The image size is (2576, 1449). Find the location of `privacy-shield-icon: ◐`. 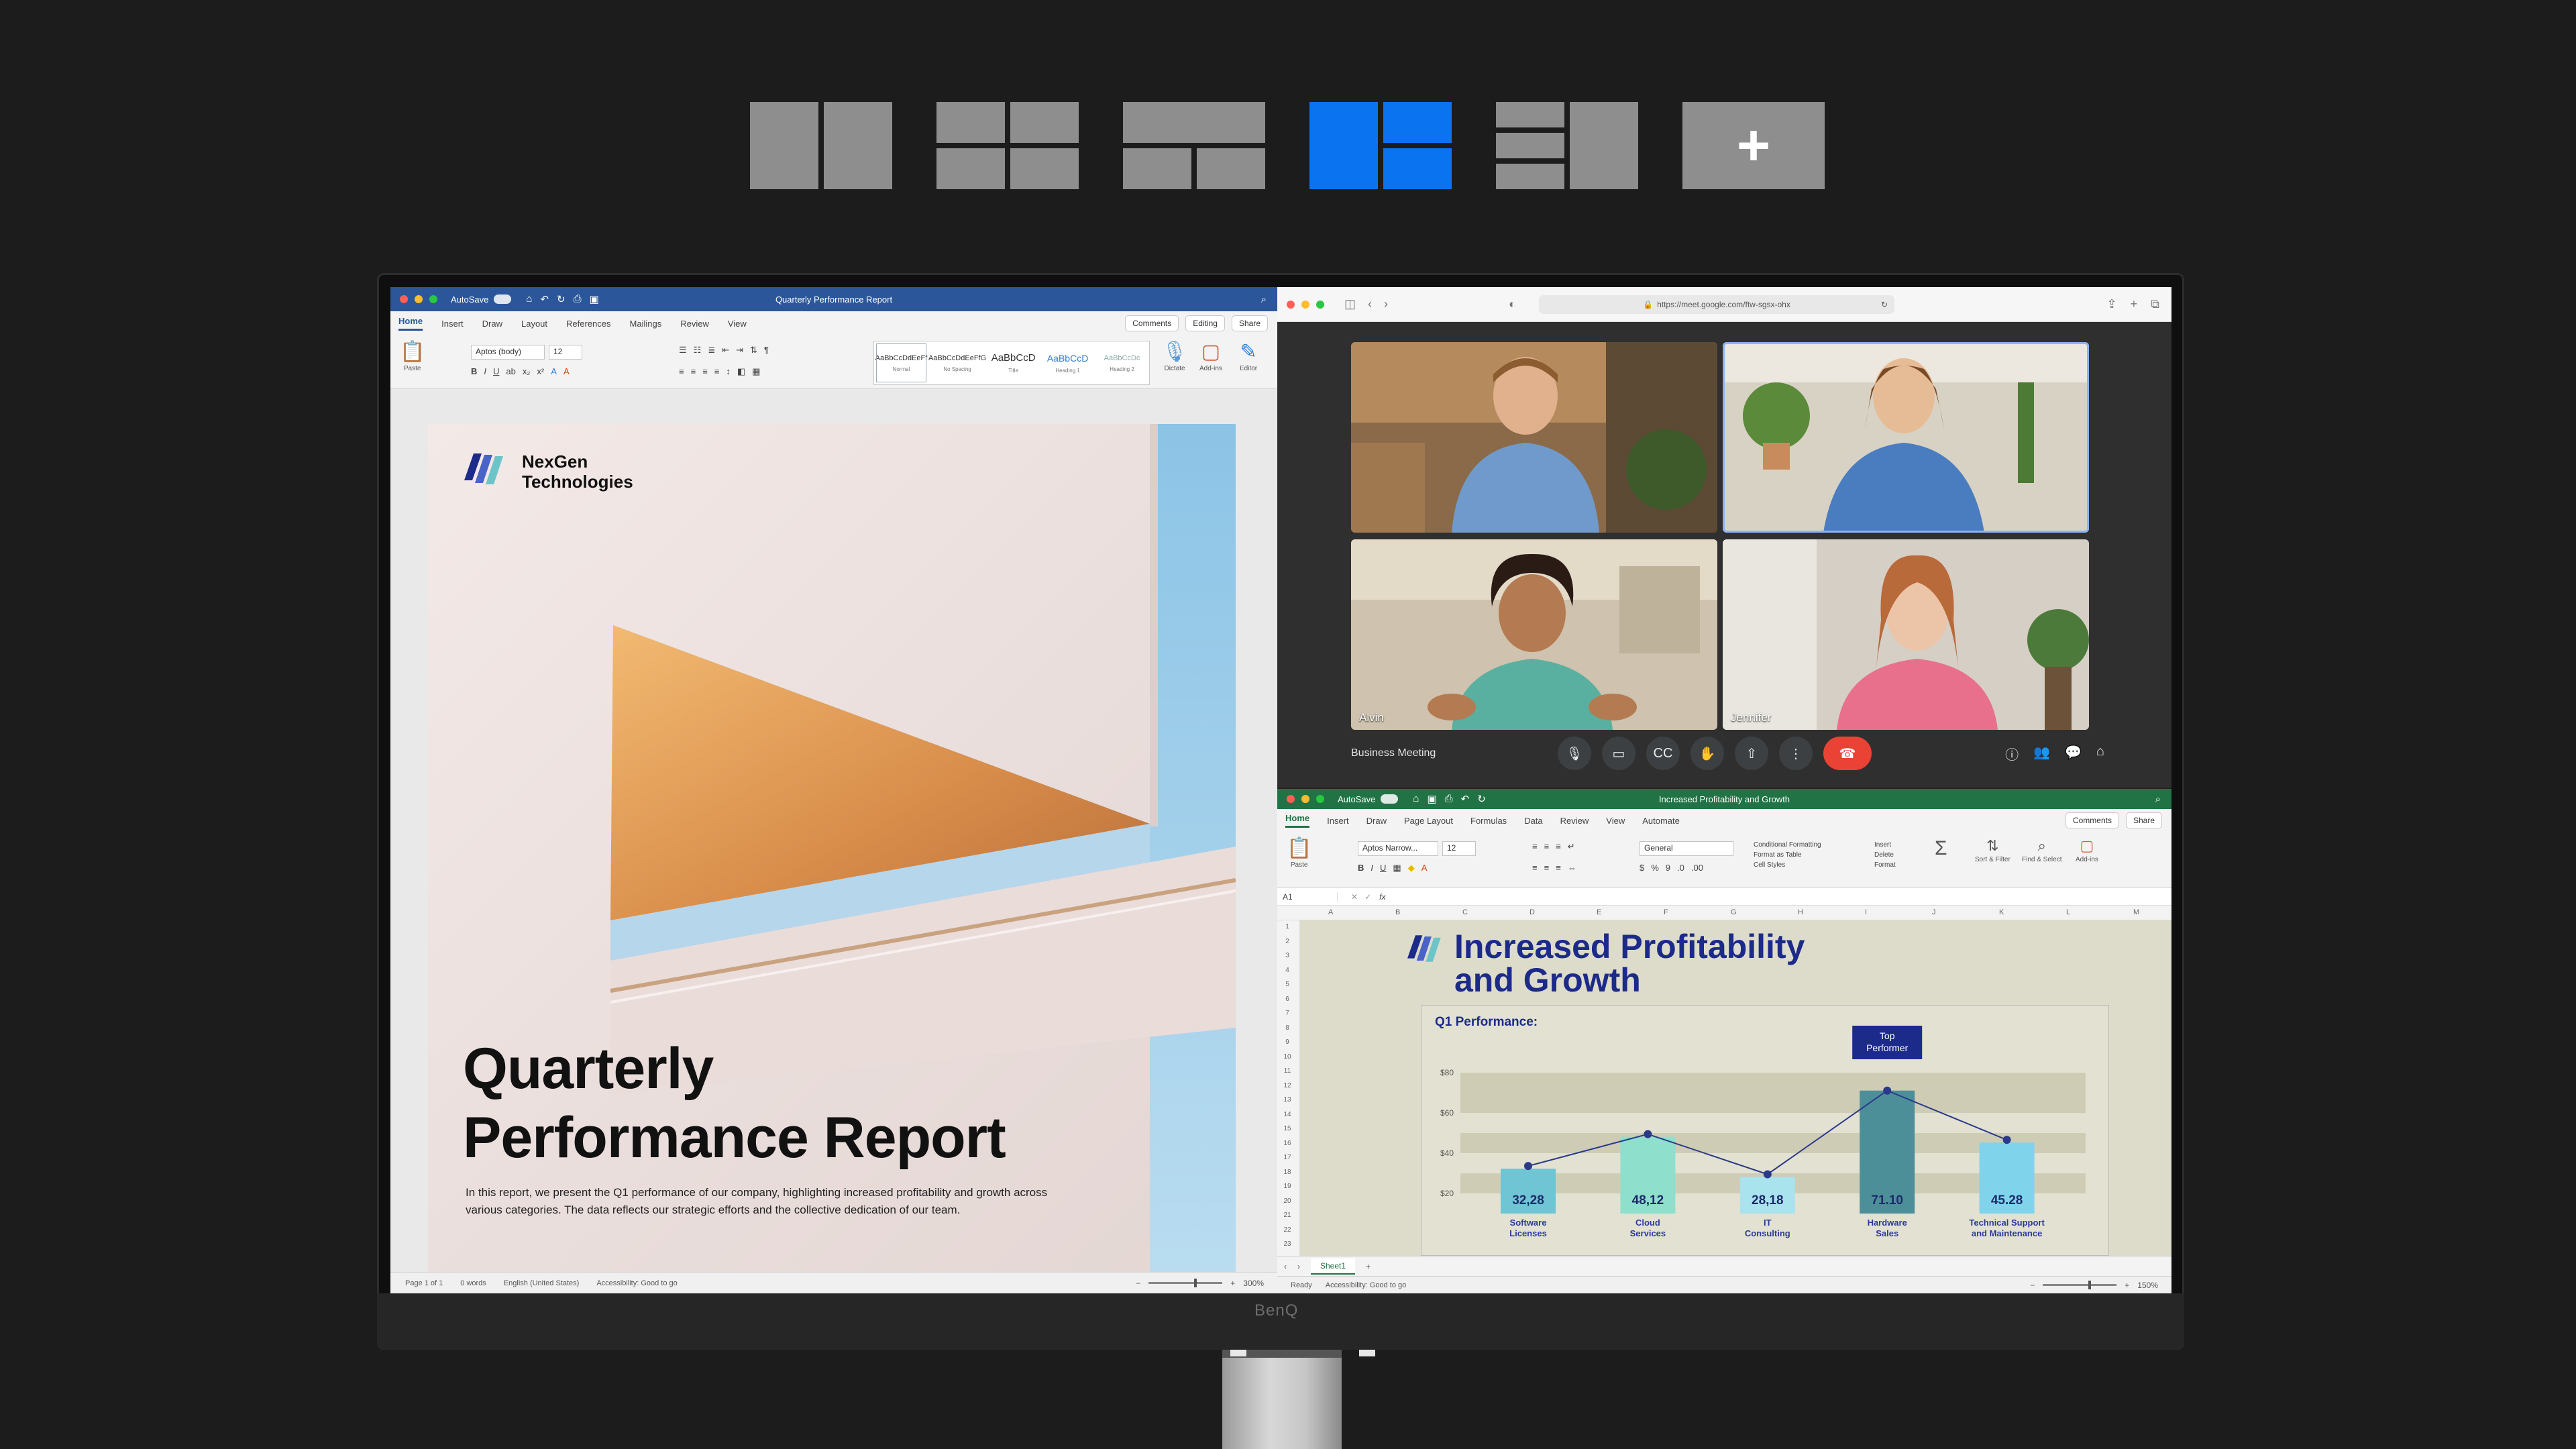

privacy-shield-icon: ◐ is located at coordinates (1512, 304).